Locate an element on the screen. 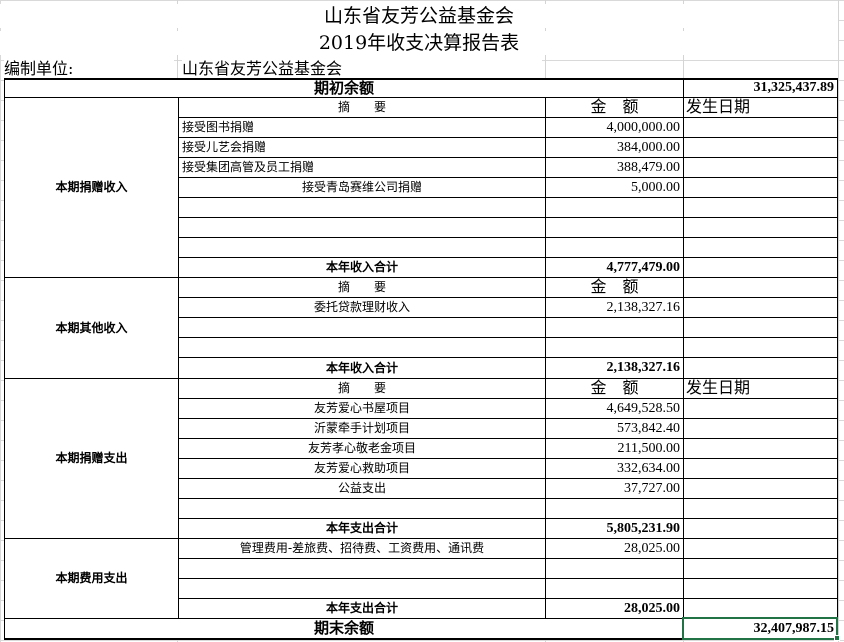 The width and height of the screenshot is (844, 642). item-amount: 28,025.00 is located at coordinates (613, 548).